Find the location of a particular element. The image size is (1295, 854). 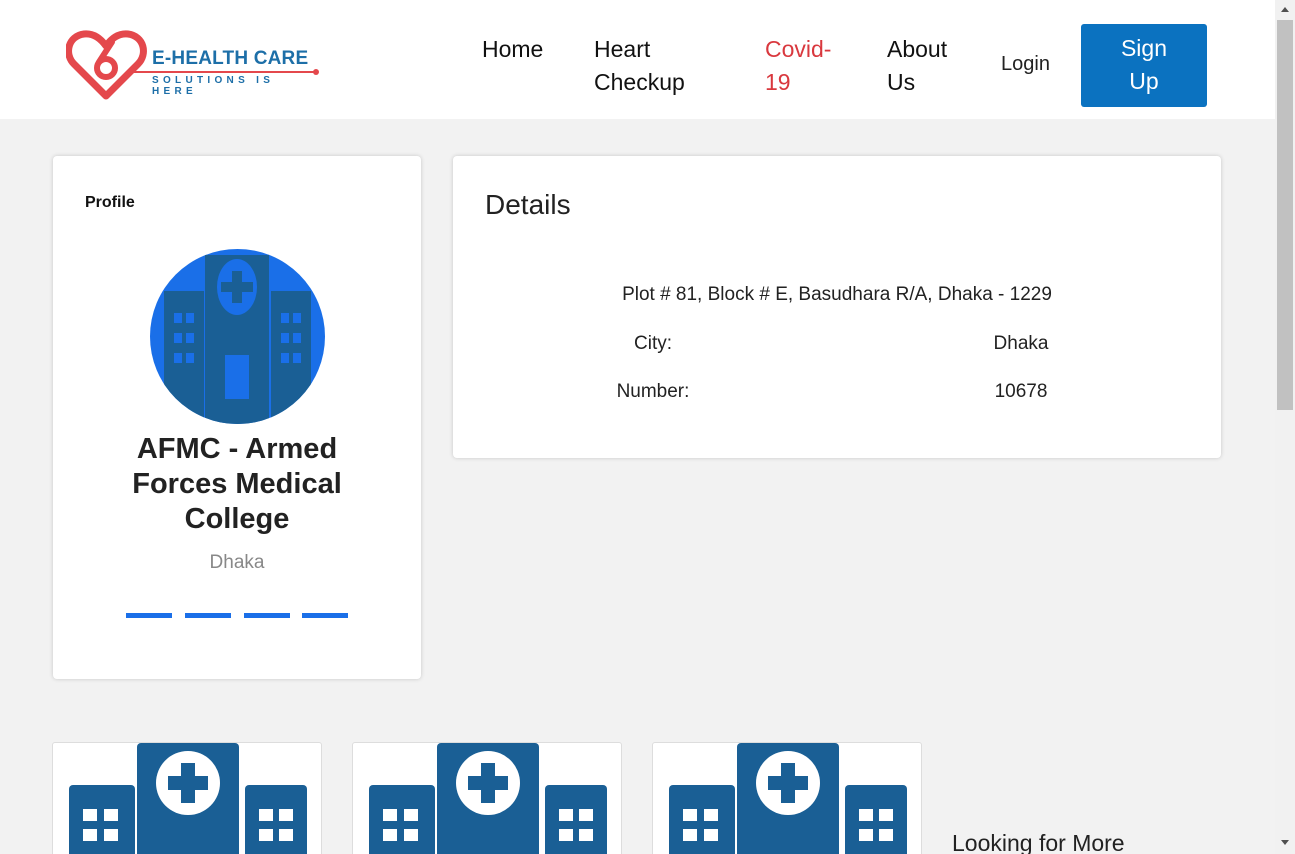

profile-heading: Profile is located at coordinates (110, 202).